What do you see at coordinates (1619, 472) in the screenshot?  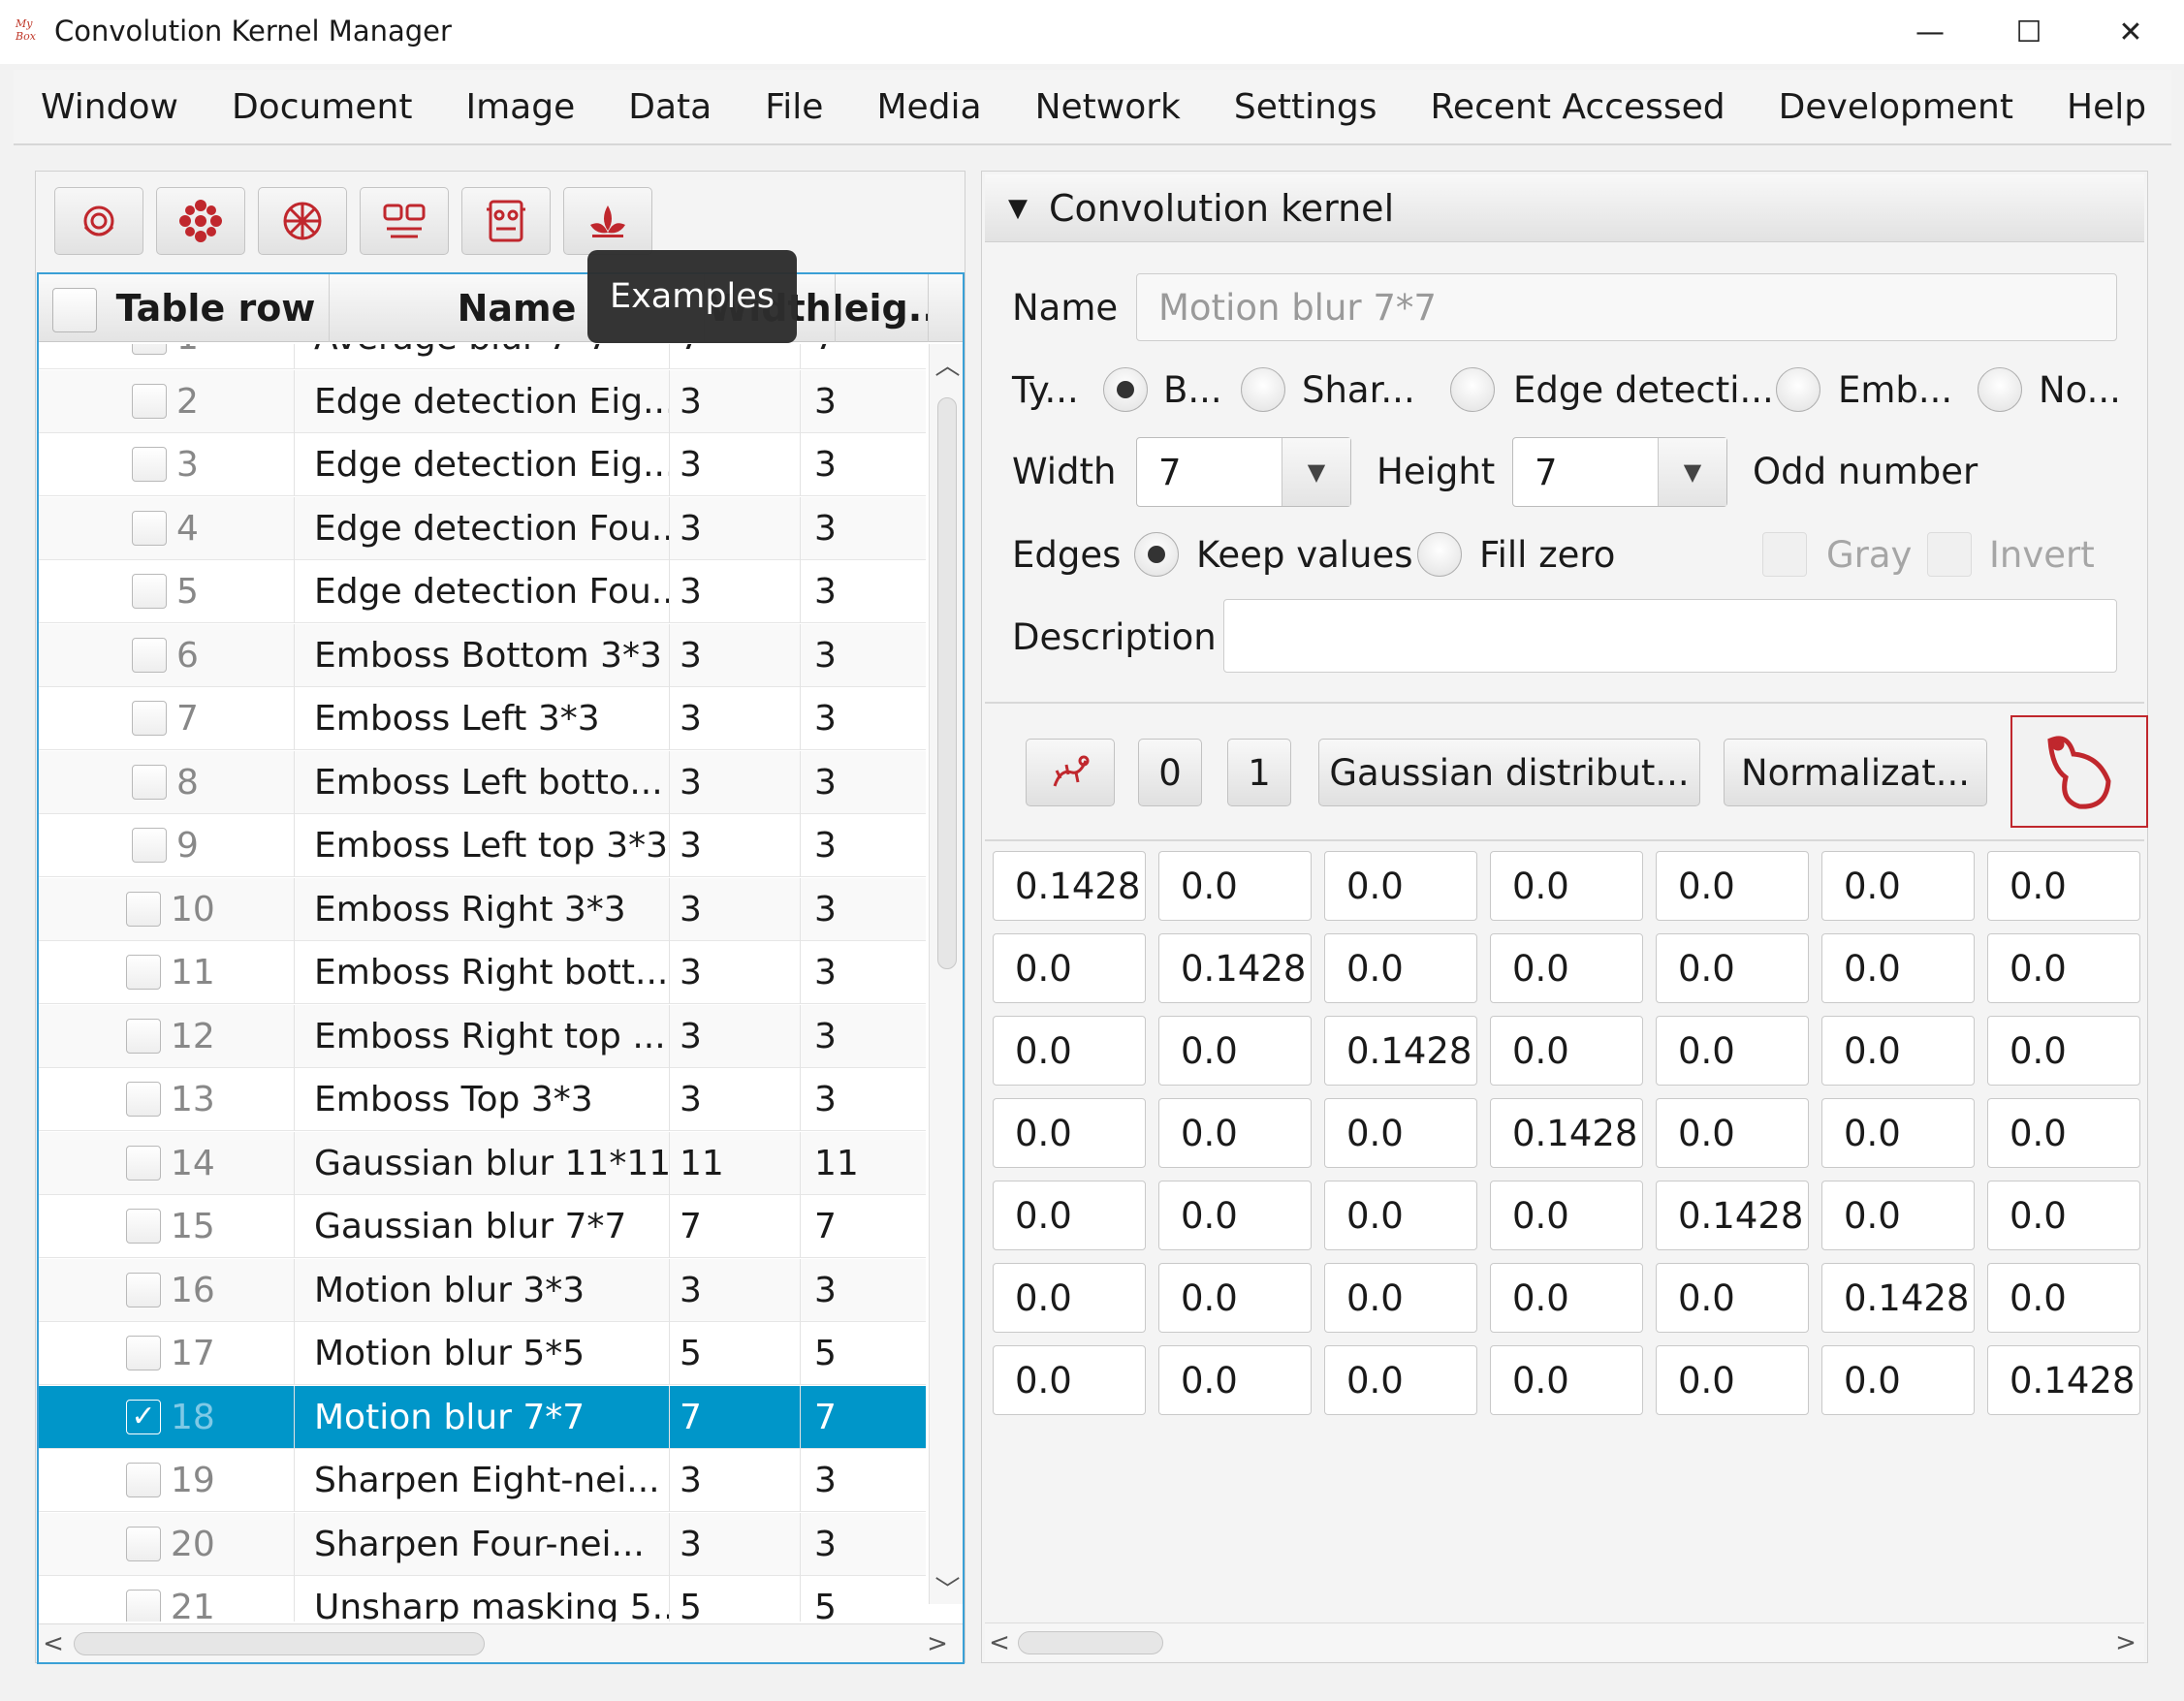 I see `height-select: 7 ▼` at bounding box center [1619, 472].